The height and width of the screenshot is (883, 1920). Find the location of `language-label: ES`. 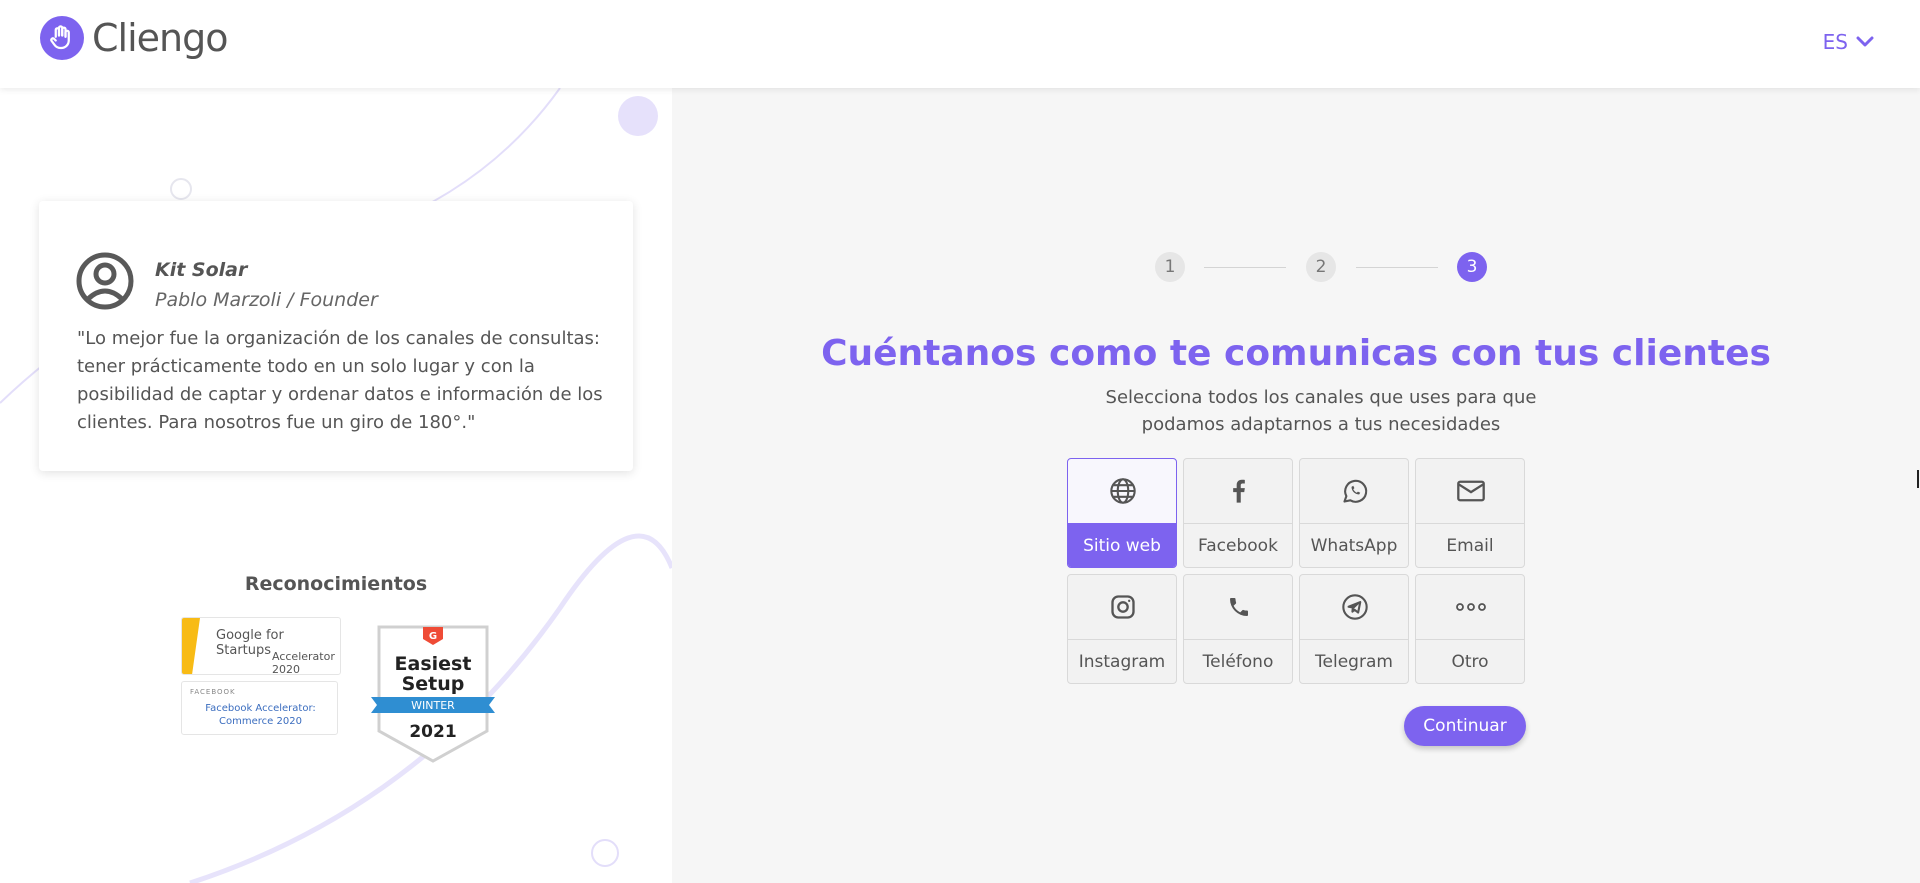

language-label: ES is located at coordinates (1835, 42).